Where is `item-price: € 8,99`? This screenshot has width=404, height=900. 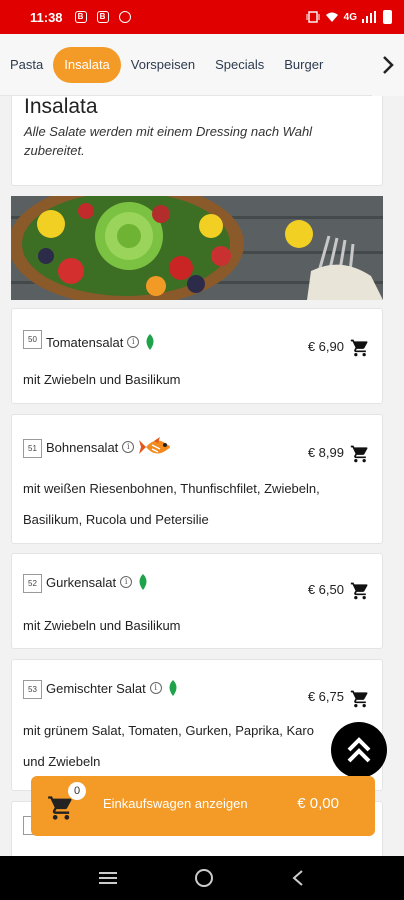 item-price: € 8,99 is located at coordinates (325, 452).